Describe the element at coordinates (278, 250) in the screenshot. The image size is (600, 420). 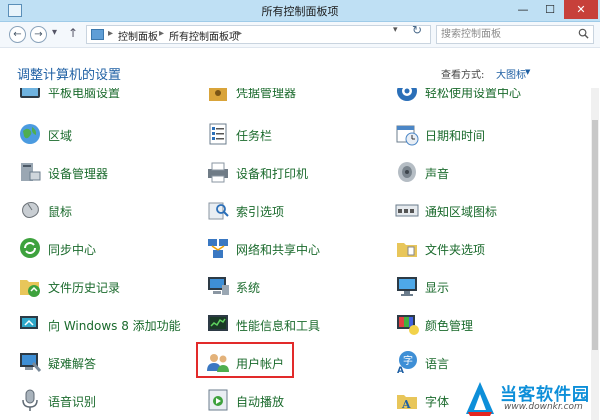
I see `item-label: 网络和共享中心` at that location.